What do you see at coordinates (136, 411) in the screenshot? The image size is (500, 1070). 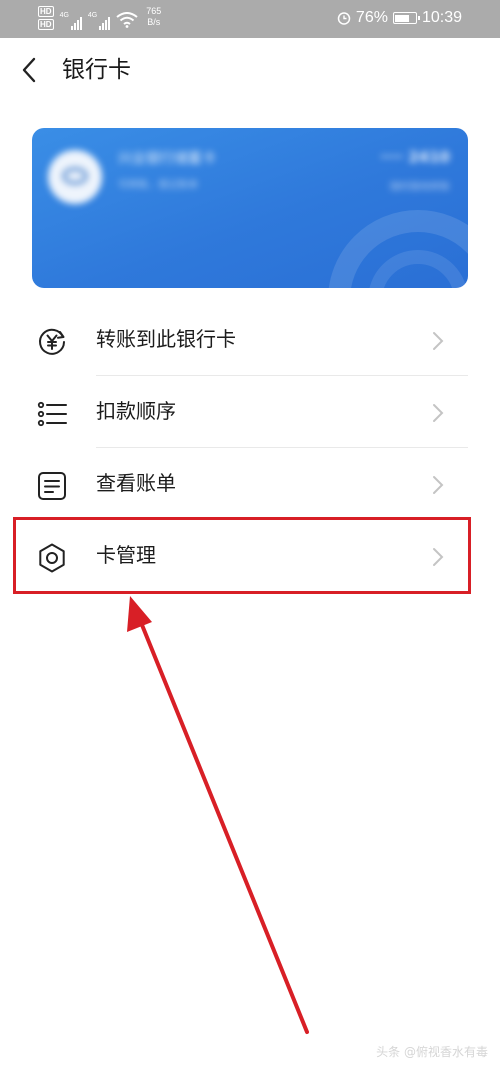 I see `menu-item-label: 扣款顺序` at bounding box center [136, 411].